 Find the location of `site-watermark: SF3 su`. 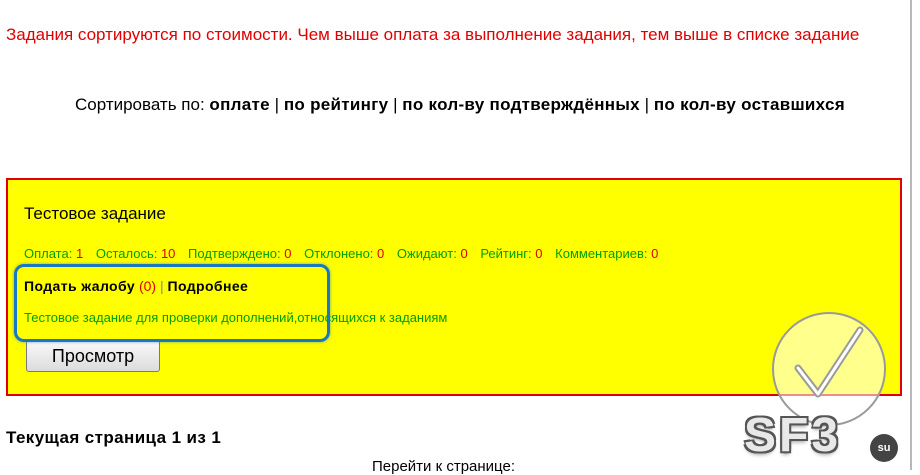

site-watermark: SF3 su is located at coordinates (829, 387).